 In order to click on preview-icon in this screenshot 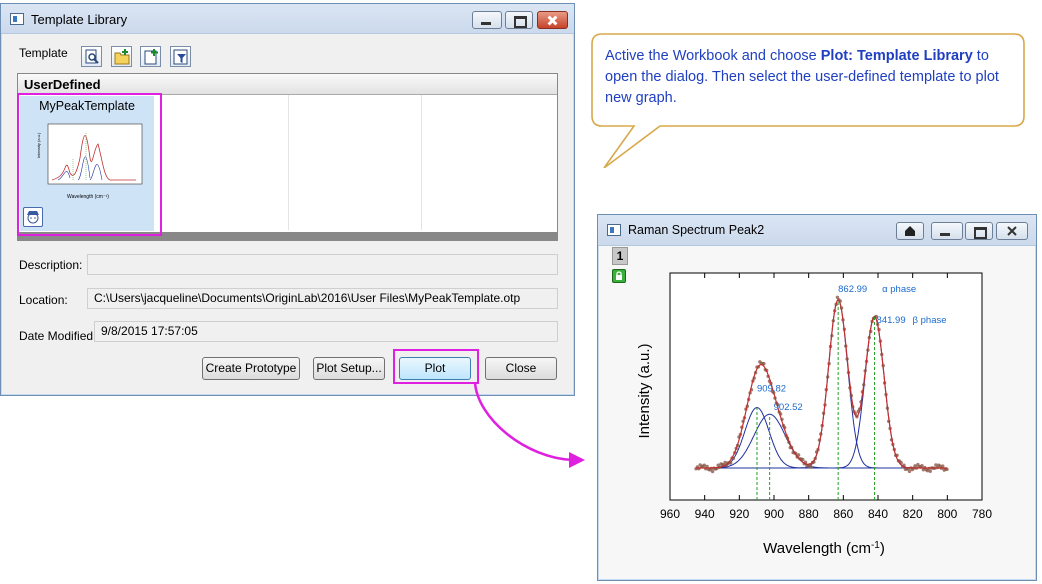, I will do `click(91, 56)`.